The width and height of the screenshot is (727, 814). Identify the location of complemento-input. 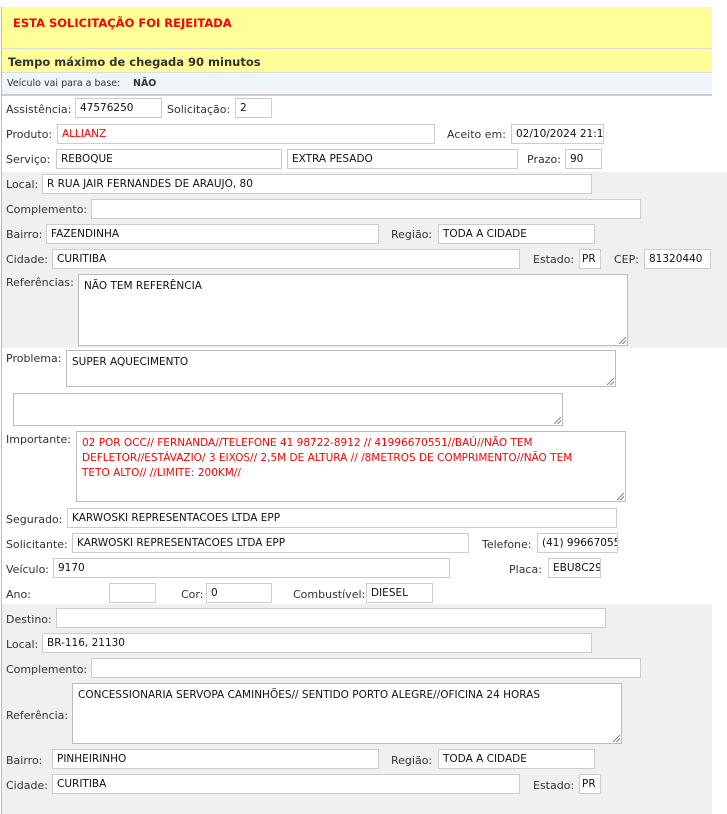
(366, 209).